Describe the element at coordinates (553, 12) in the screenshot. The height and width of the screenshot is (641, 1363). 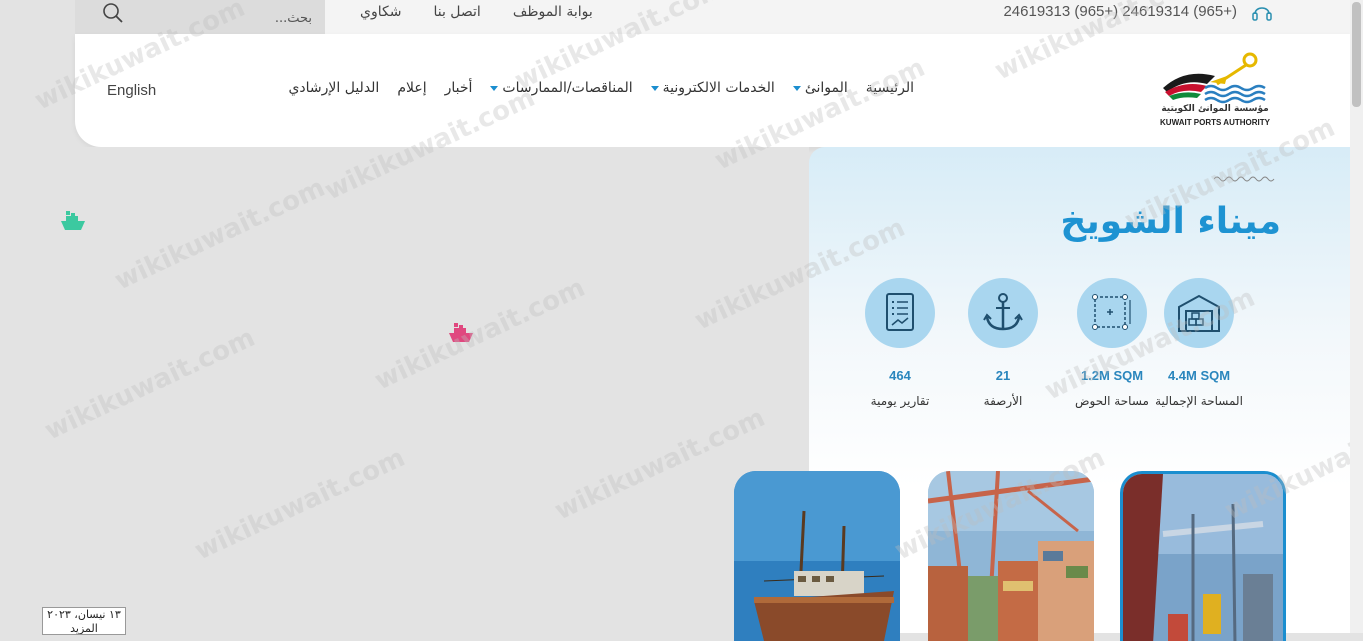
I see `top-link-employee-portal: بوابة الموظف` at that location.